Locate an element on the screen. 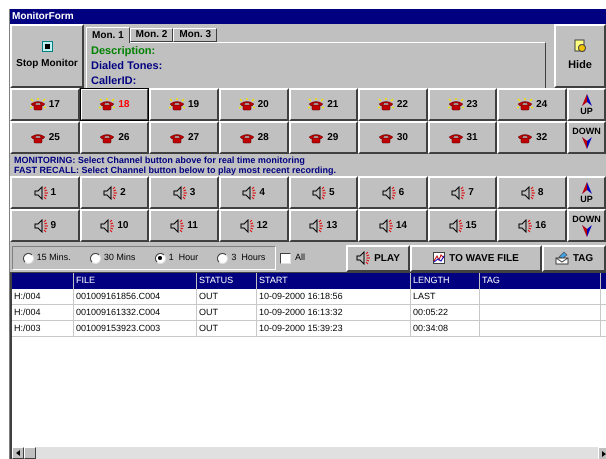  monitor-tab: Mon. 2 is located at coordinates (152, 35).